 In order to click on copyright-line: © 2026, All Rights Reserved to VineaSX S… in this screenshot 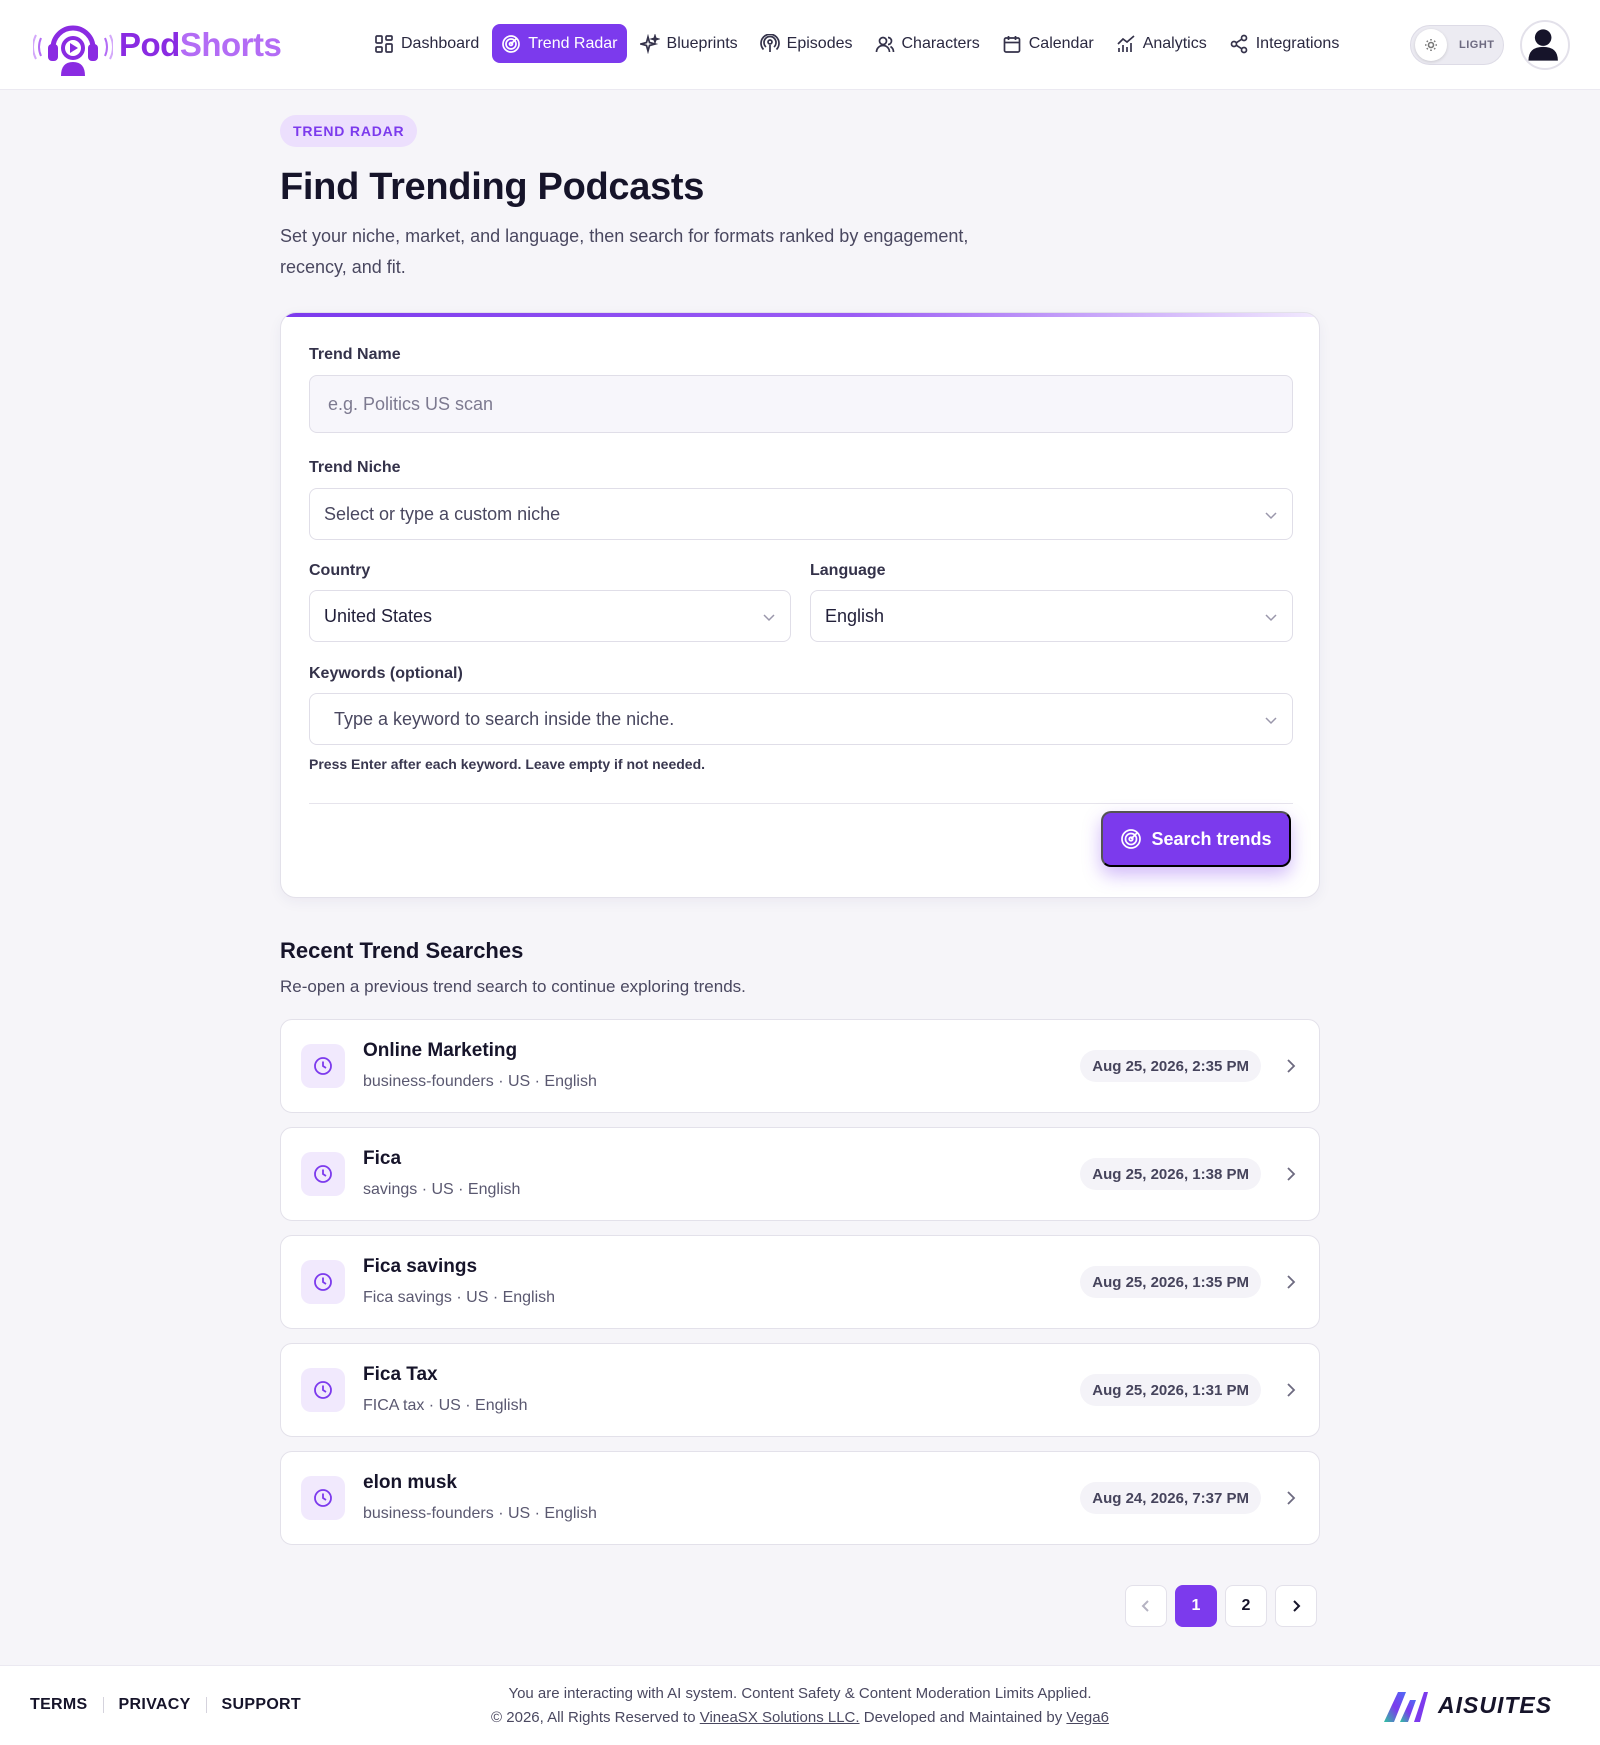, I will do `click(800, 1718)`.